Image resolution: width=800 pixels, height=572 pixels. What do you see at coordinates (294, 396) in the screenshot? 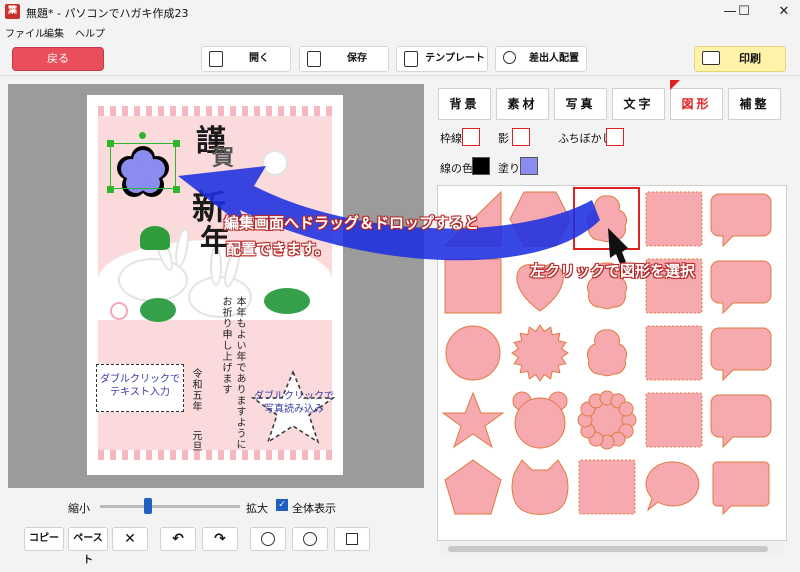
I see `photo-line-1: ダブルクリックで` at bounding box center [294, 396].